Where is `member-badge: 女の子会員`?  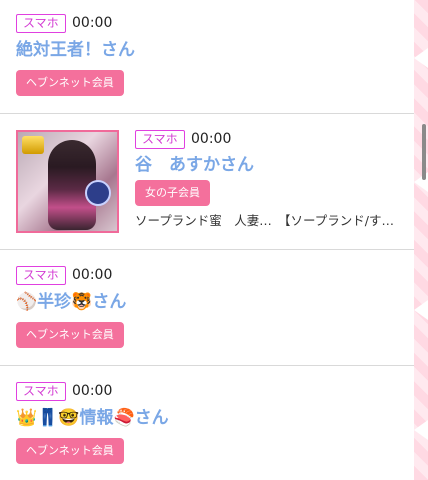 member-badge: 女の子会員 is located at coordinates (172, 193).